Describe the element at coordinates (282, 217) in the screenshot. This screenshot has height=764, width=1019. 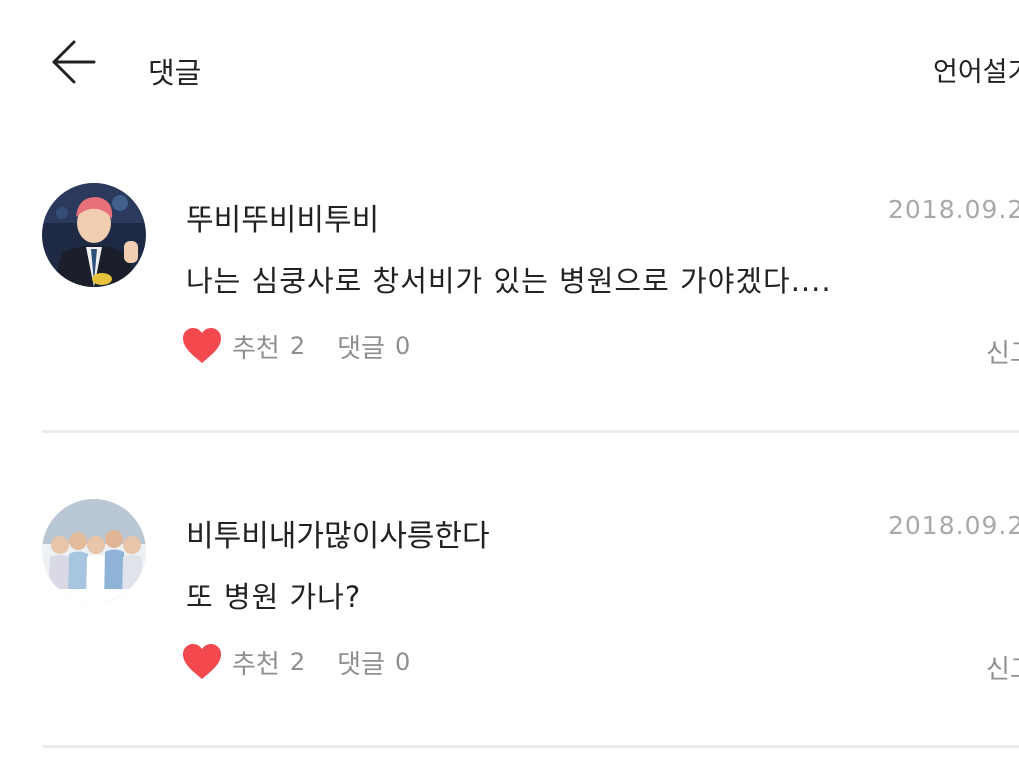
I see `comment-username: 뚜비뚜비비투비` at that location.